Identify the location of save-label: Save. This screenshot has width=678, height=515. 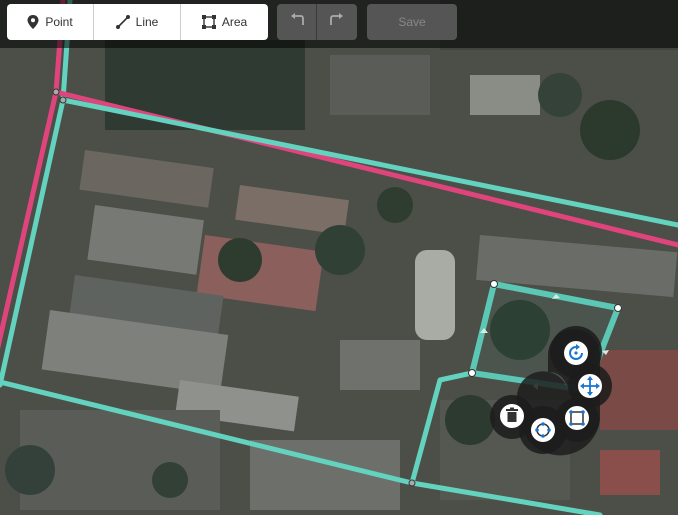
(412, 22).